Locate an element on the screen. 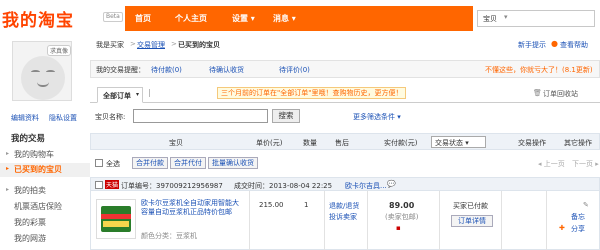 This screenshot has height=250, width=600. order-number: 订单编号：397009212956987 is located at coordinates (172, 186).